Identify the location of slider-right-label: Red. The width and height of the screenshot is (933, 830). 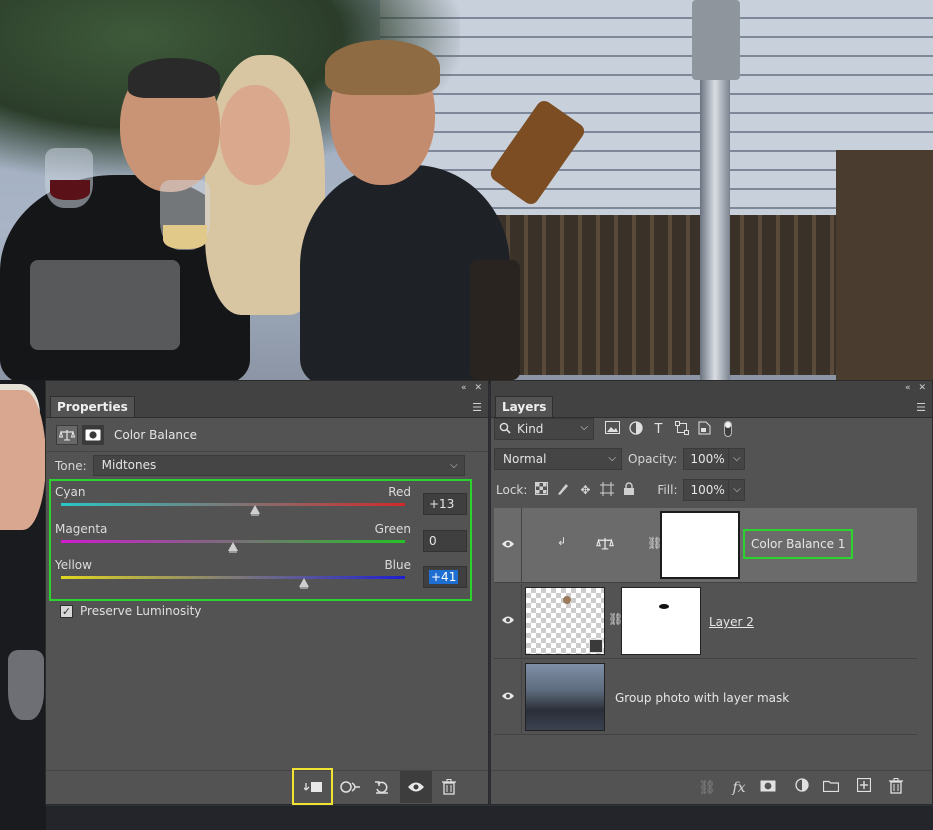
(399, 492).